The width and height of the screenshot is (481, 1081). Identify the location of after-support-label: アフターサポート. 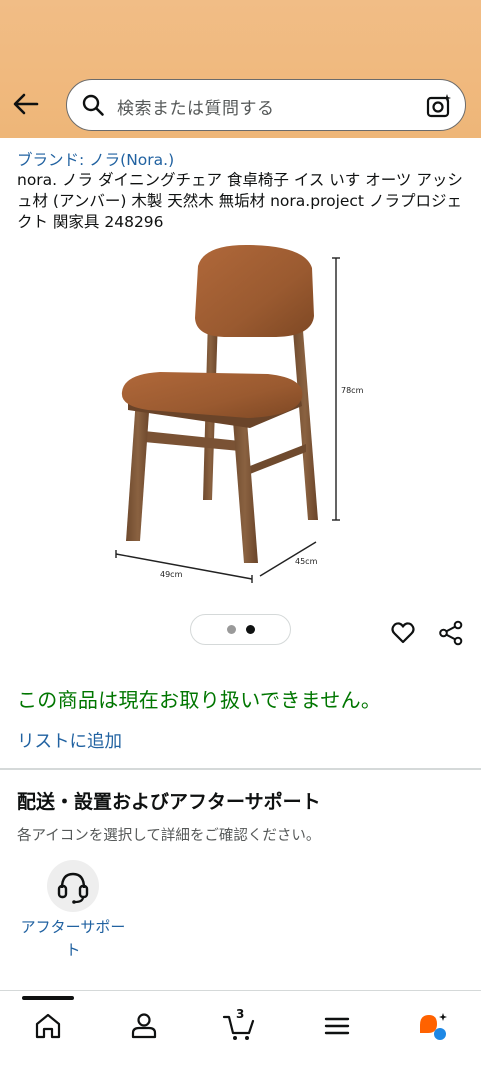
(73, 939).